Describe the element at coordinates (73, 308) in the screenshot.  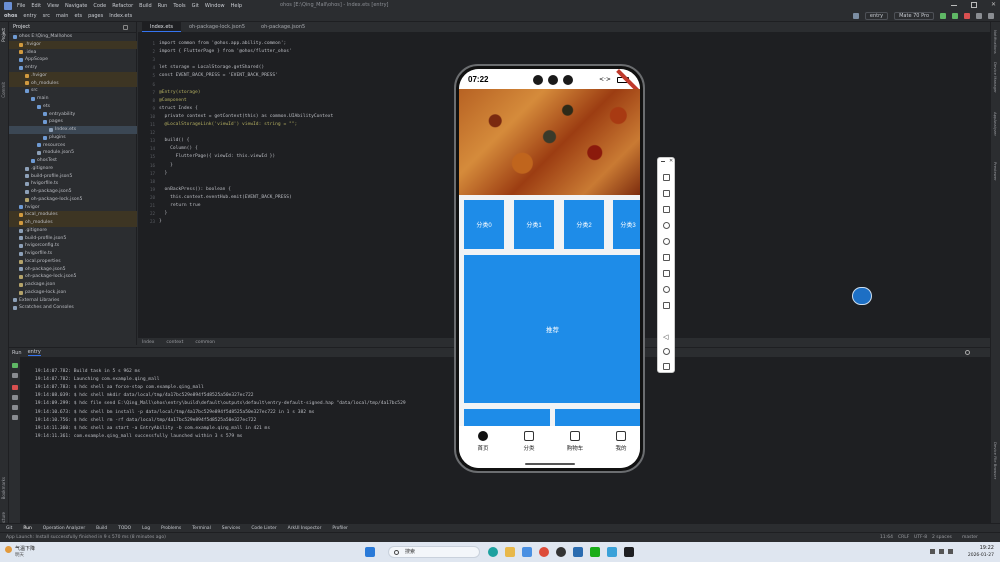
I see `tree-item: Scratches and Consoles` at that location.